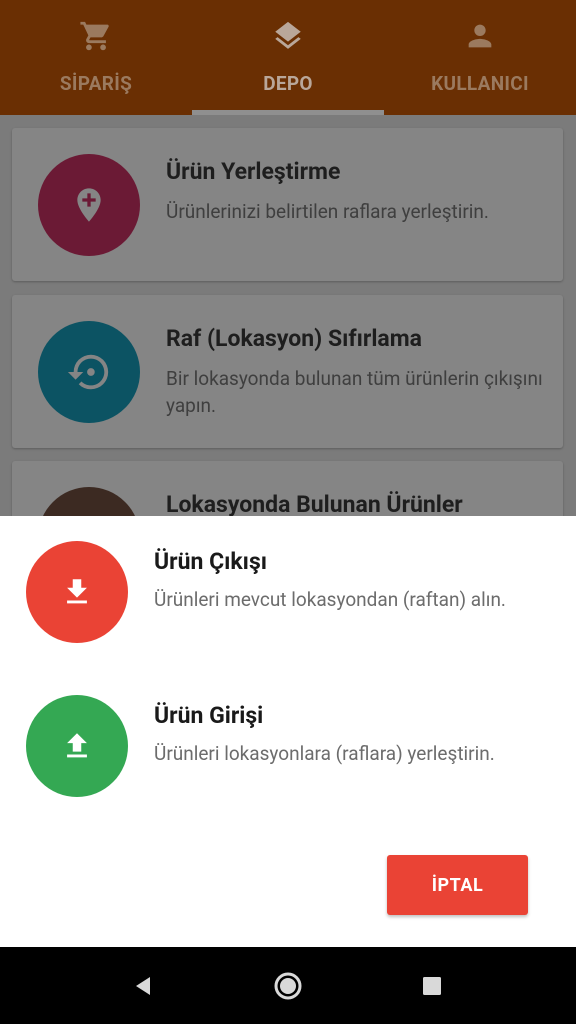 The width and height of the screenshot is (576, 1024). I want to click on tab-kullanici-label: KULLANICI, so click(480, 83).